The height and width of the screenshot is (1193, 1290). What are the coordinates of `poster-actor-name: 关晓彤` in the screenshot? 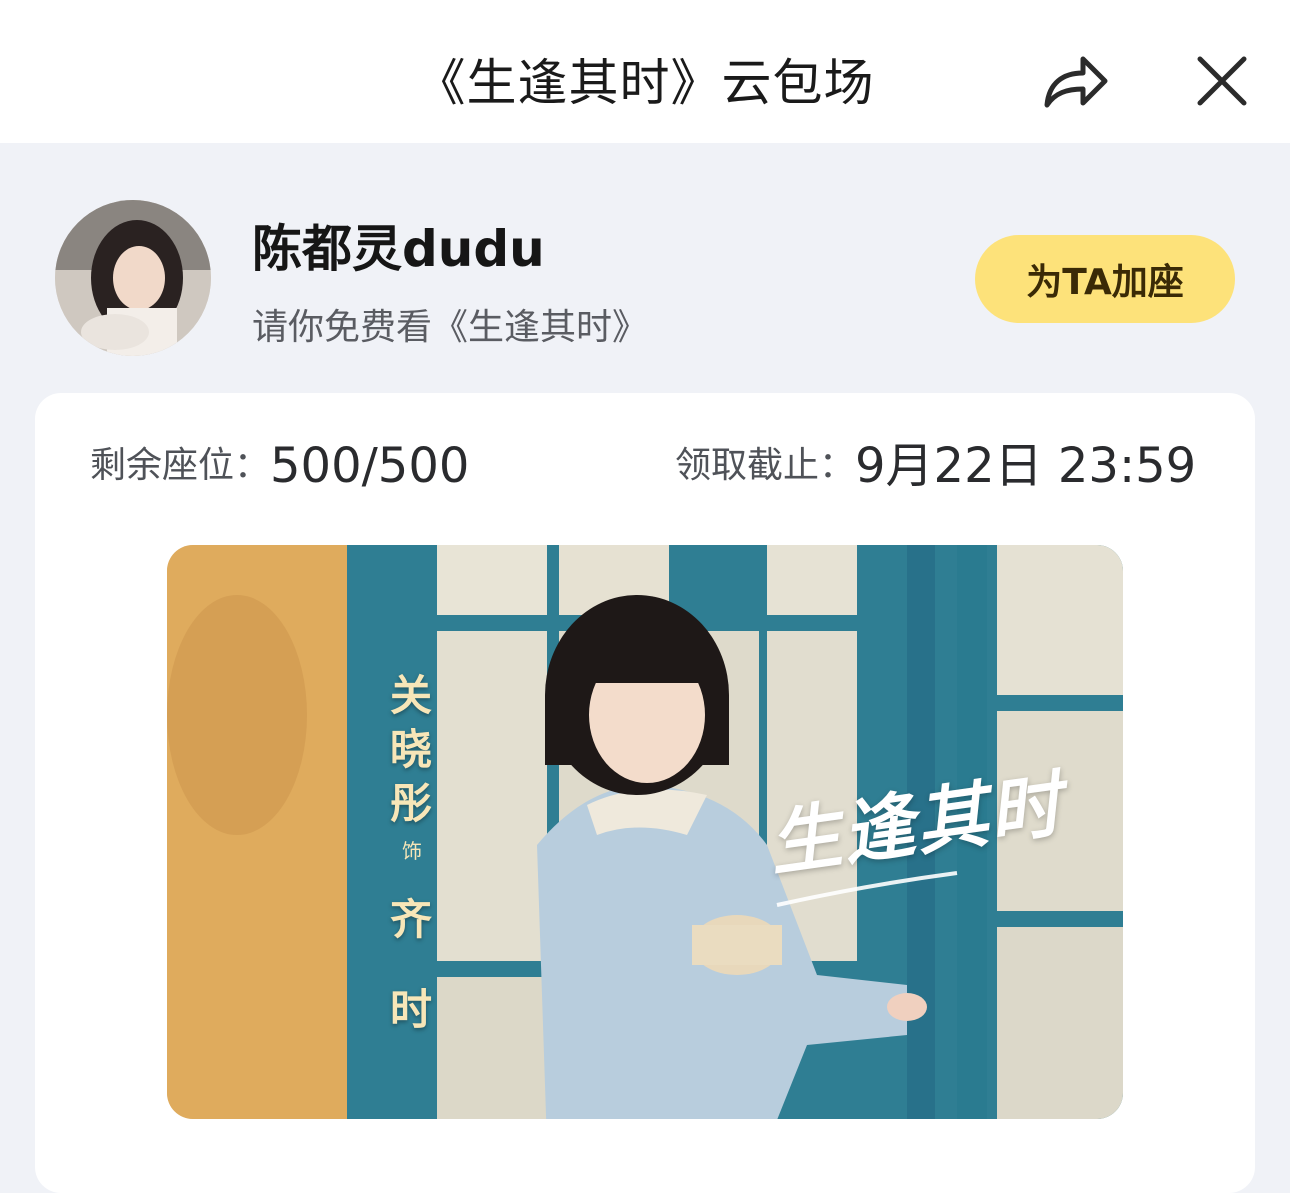 It's located at (410, 749).